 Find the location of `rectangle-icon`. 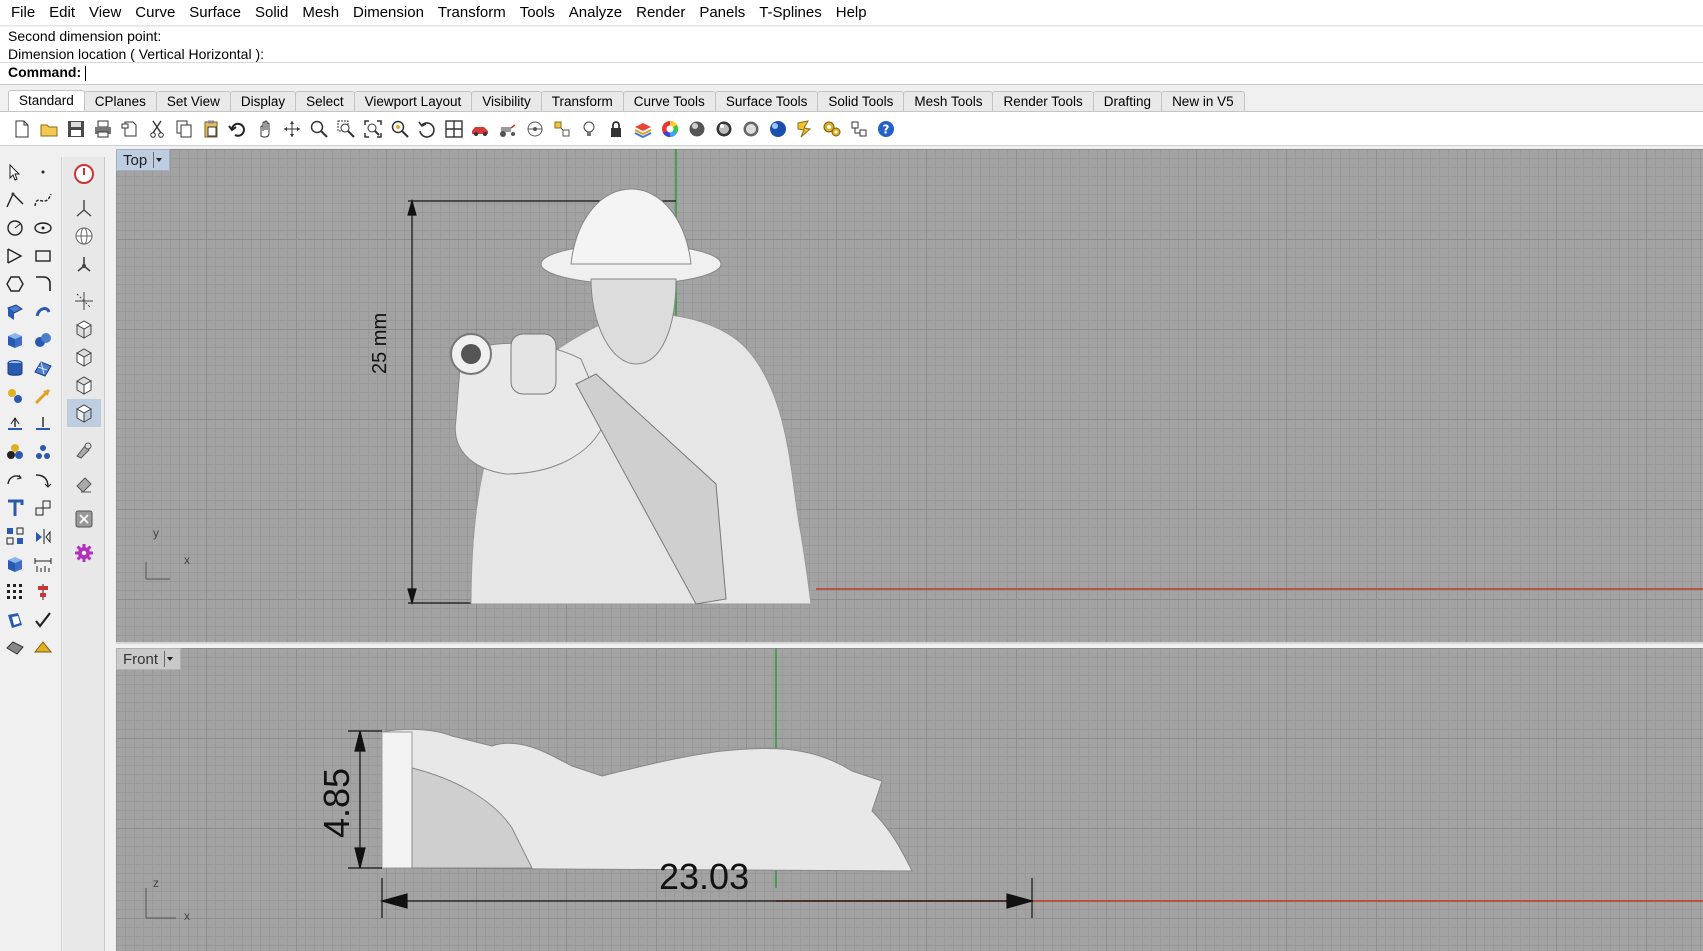

rectangle-icon is located at coordinates (43, 256).